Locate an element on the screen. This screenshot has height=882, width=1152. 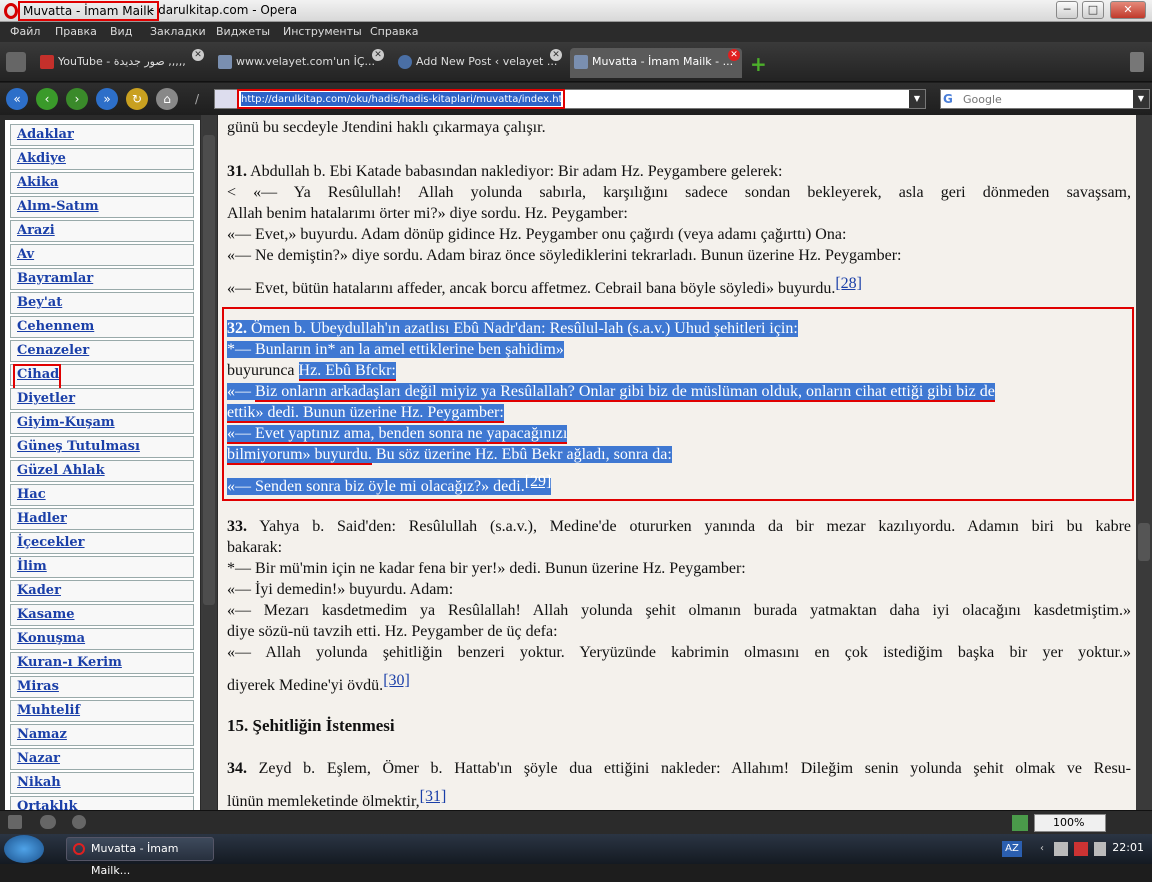
volume-icon is located at coordinates (1100, 849).